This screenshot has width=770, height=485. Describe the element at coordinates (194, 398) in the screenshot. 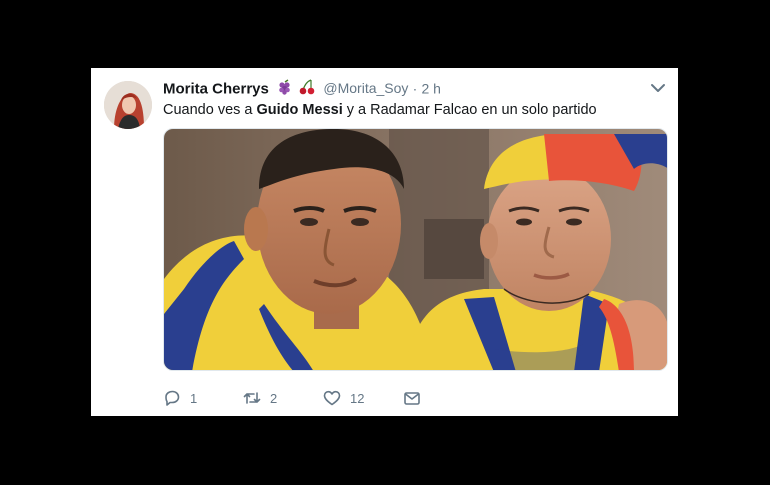

I see `reply-count: 1` at that location.